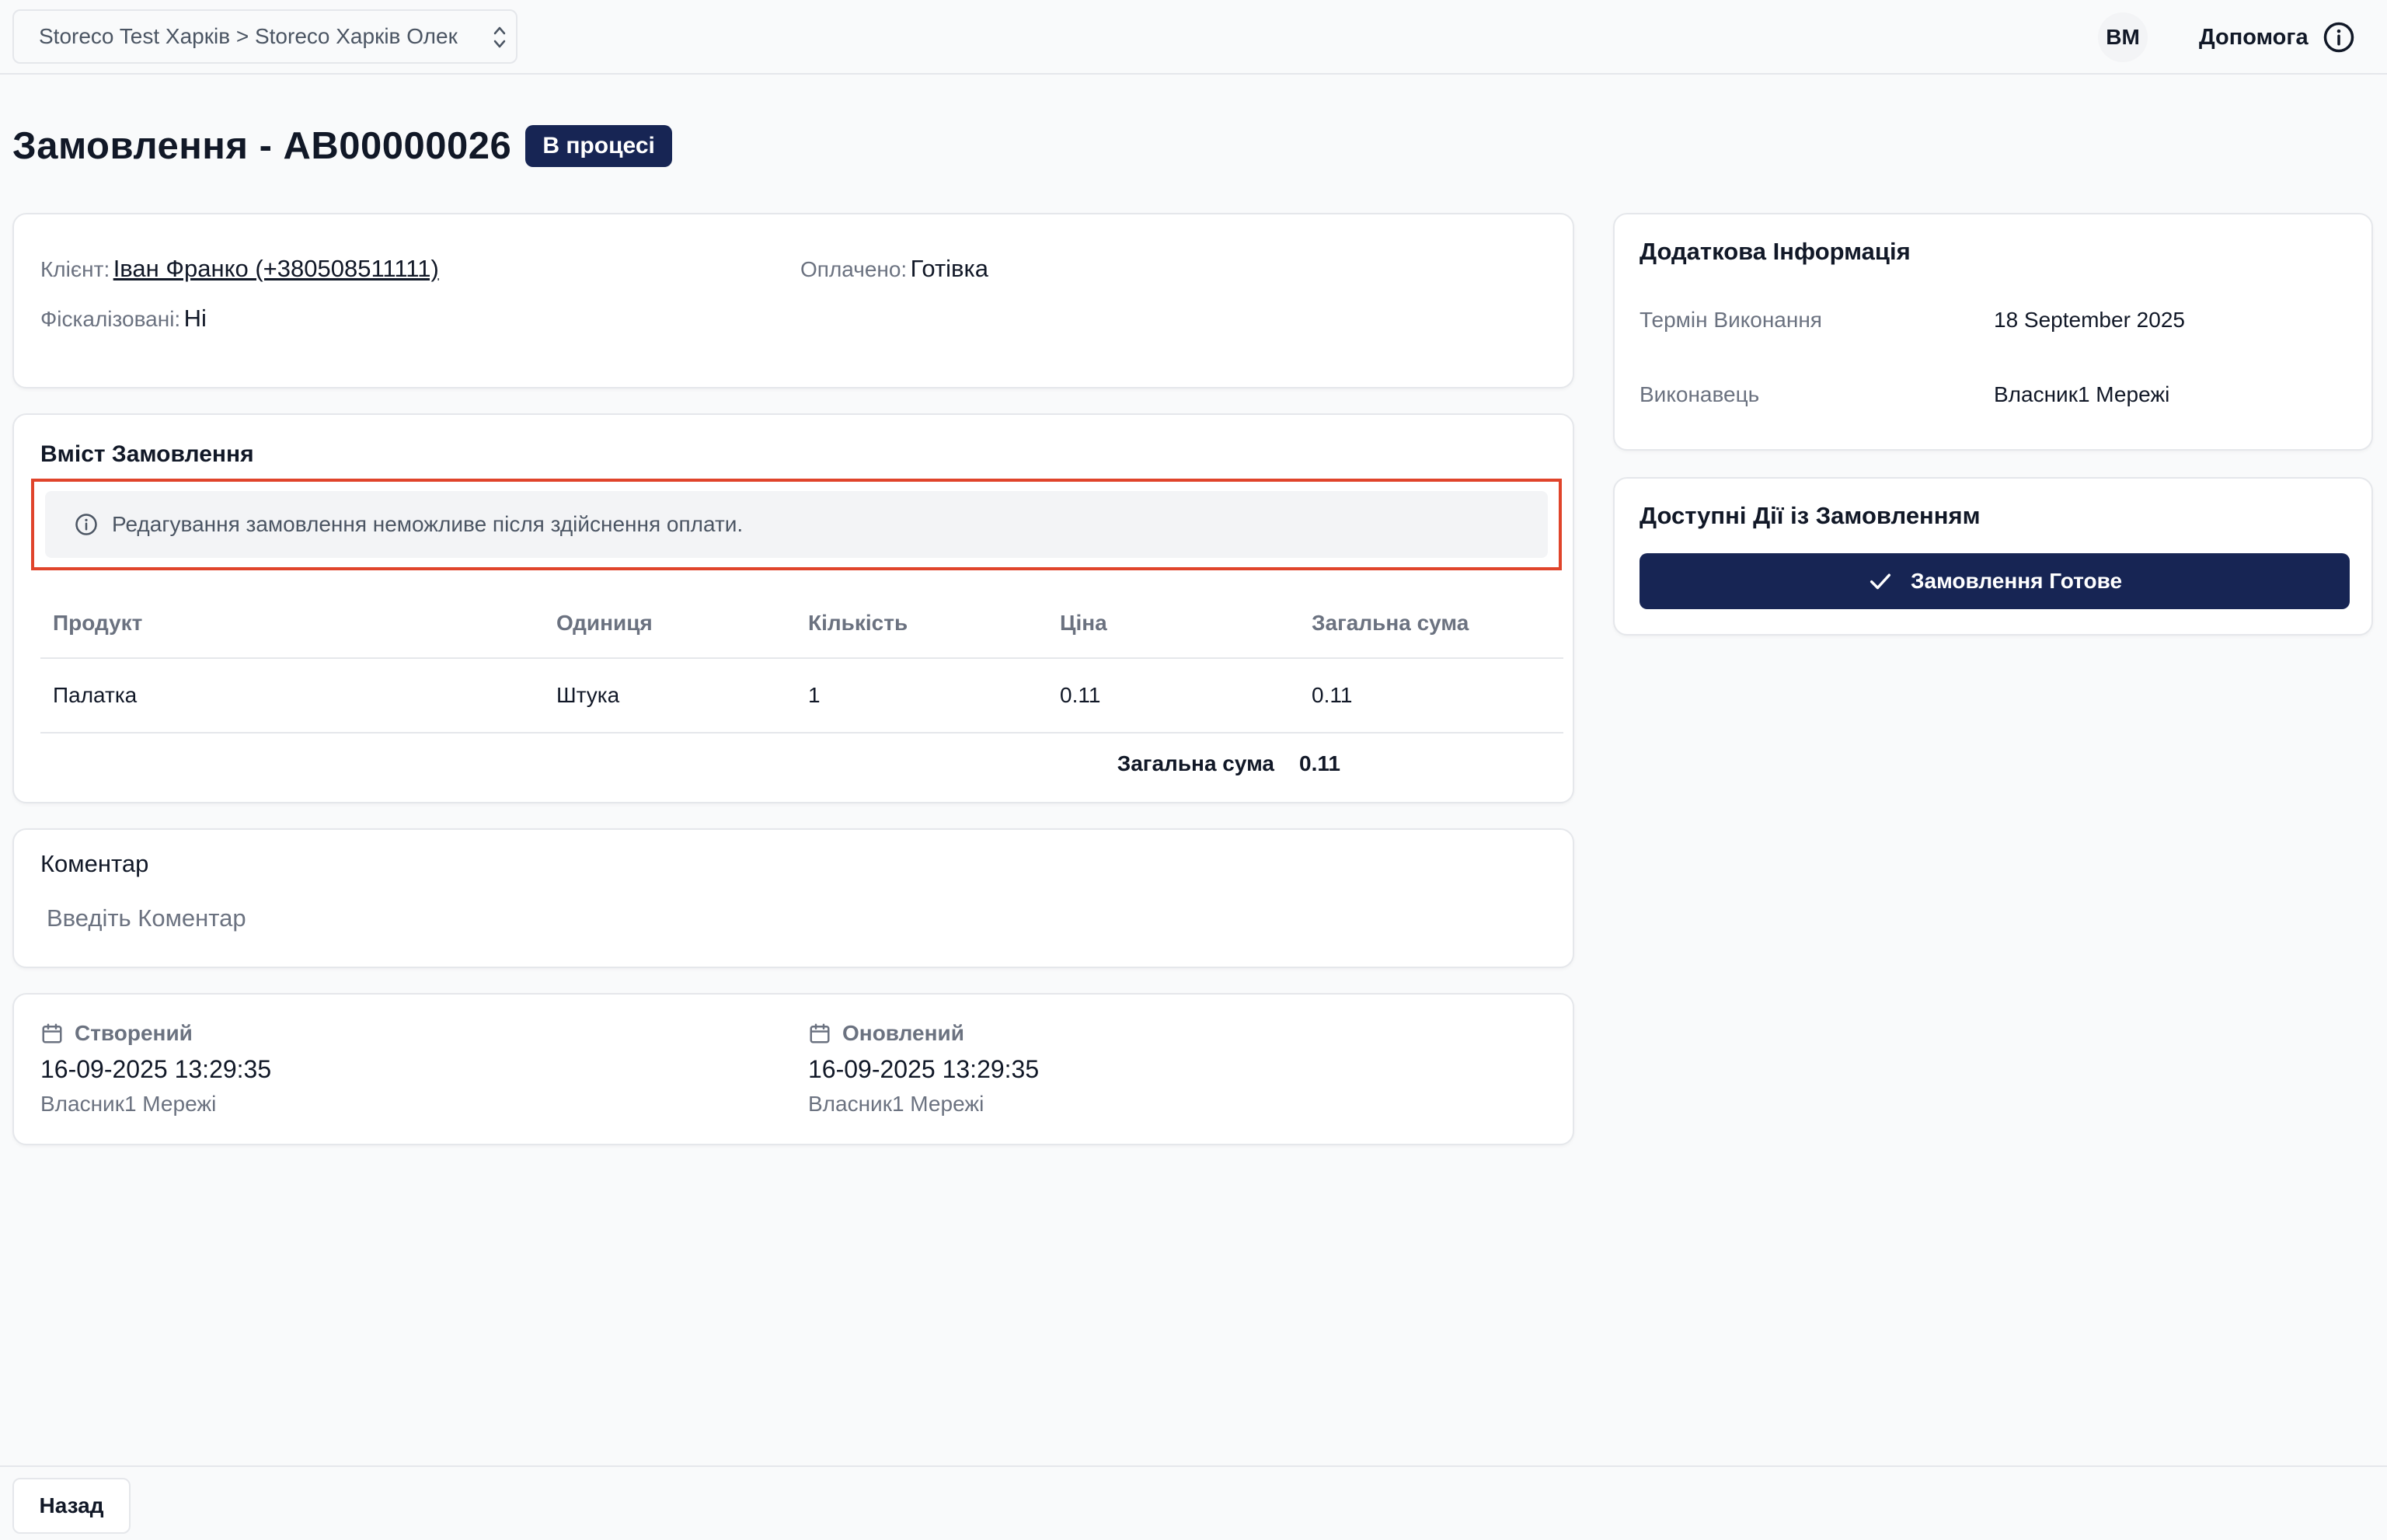 The image size is (2387, 1540). I want to click on cell-product: Палатка, so click(95, 695).